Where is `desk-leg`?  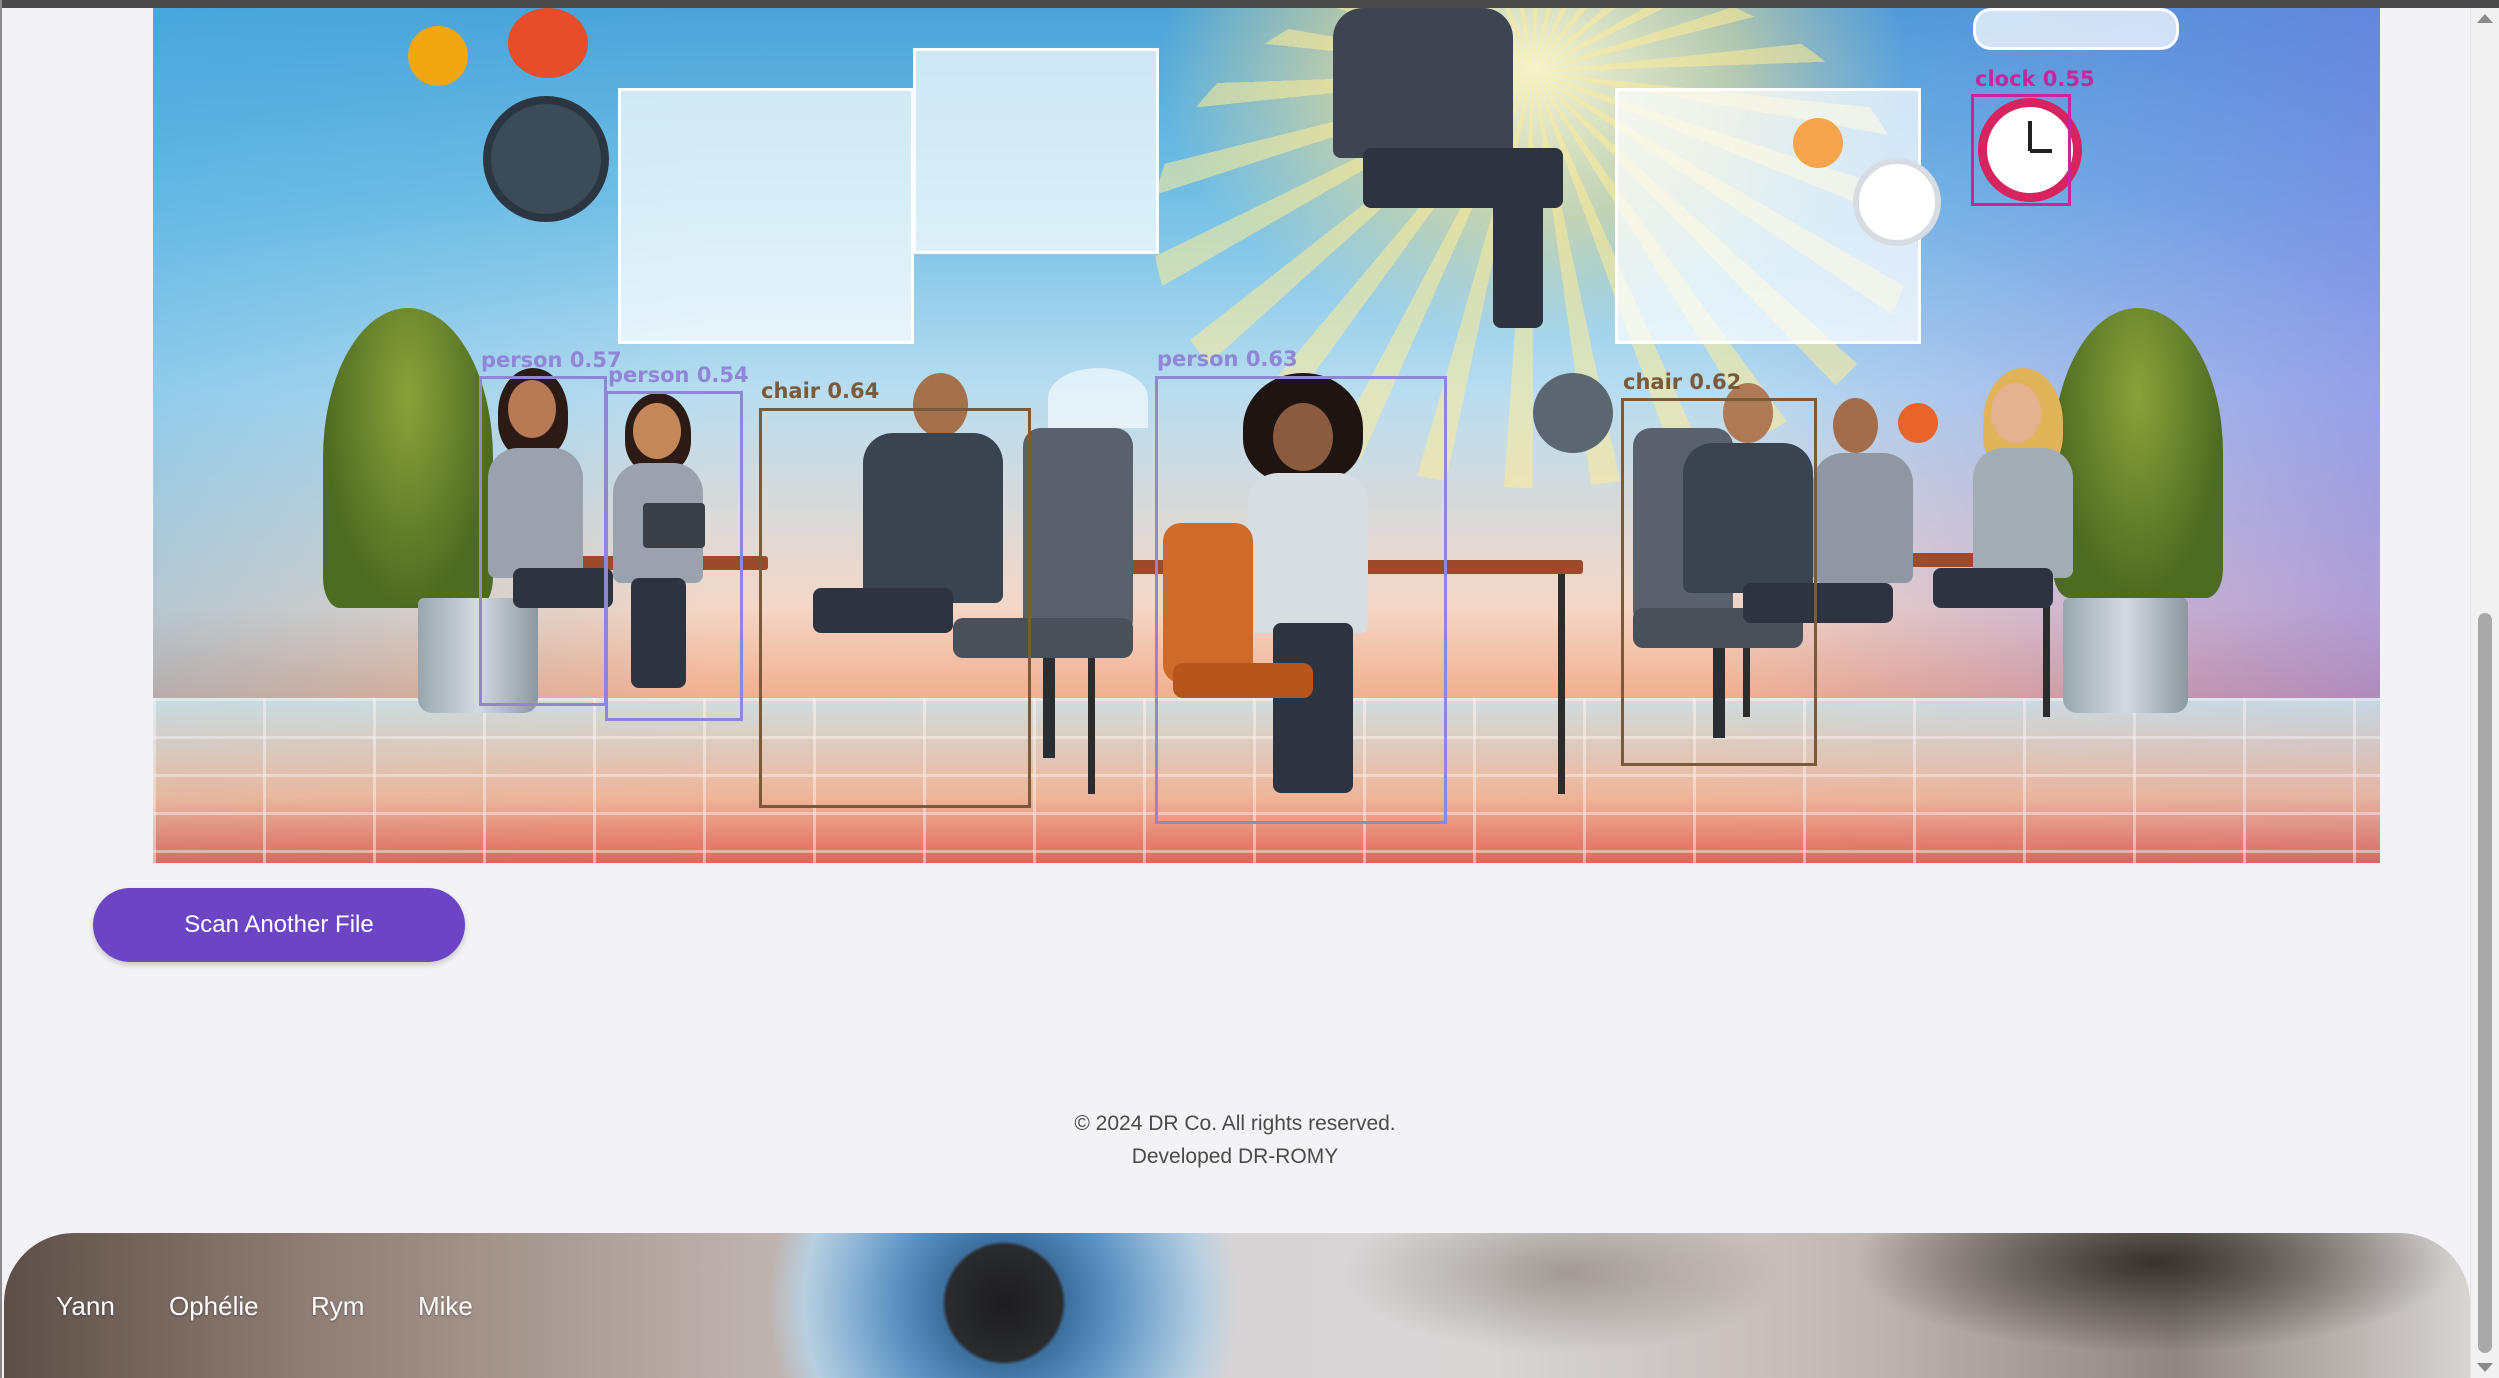
desk-leg is located at coordinates (1561, 684).